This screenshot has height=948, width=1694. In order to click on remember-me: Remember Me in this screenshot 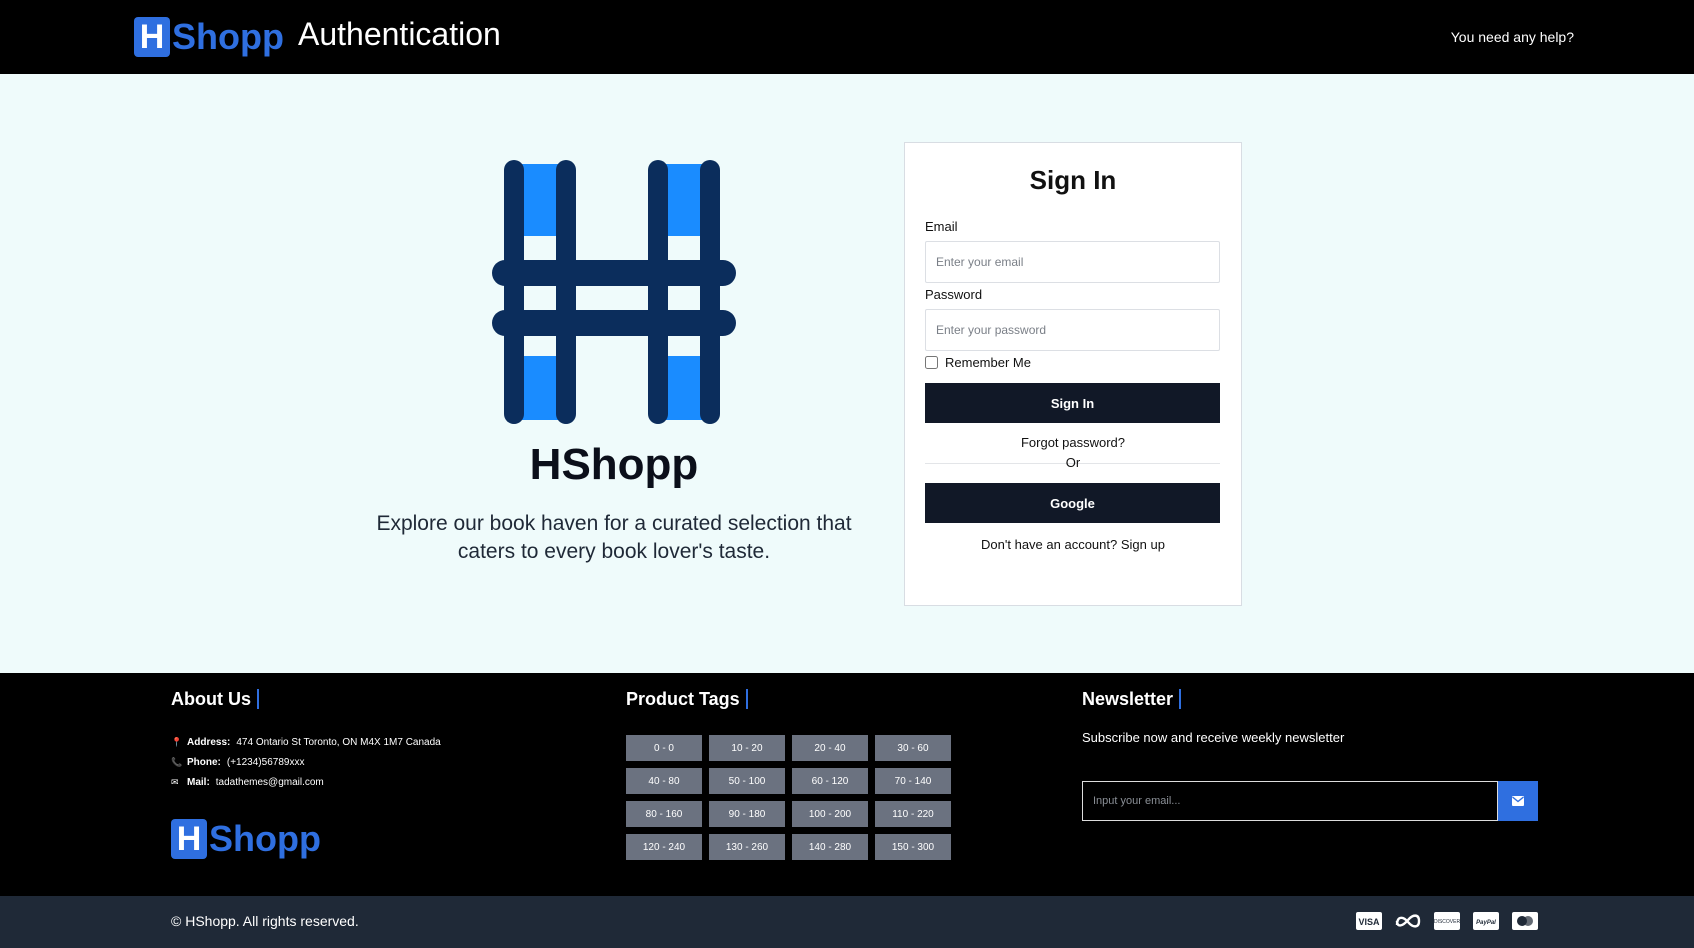, I will do `click(978, 362)`.